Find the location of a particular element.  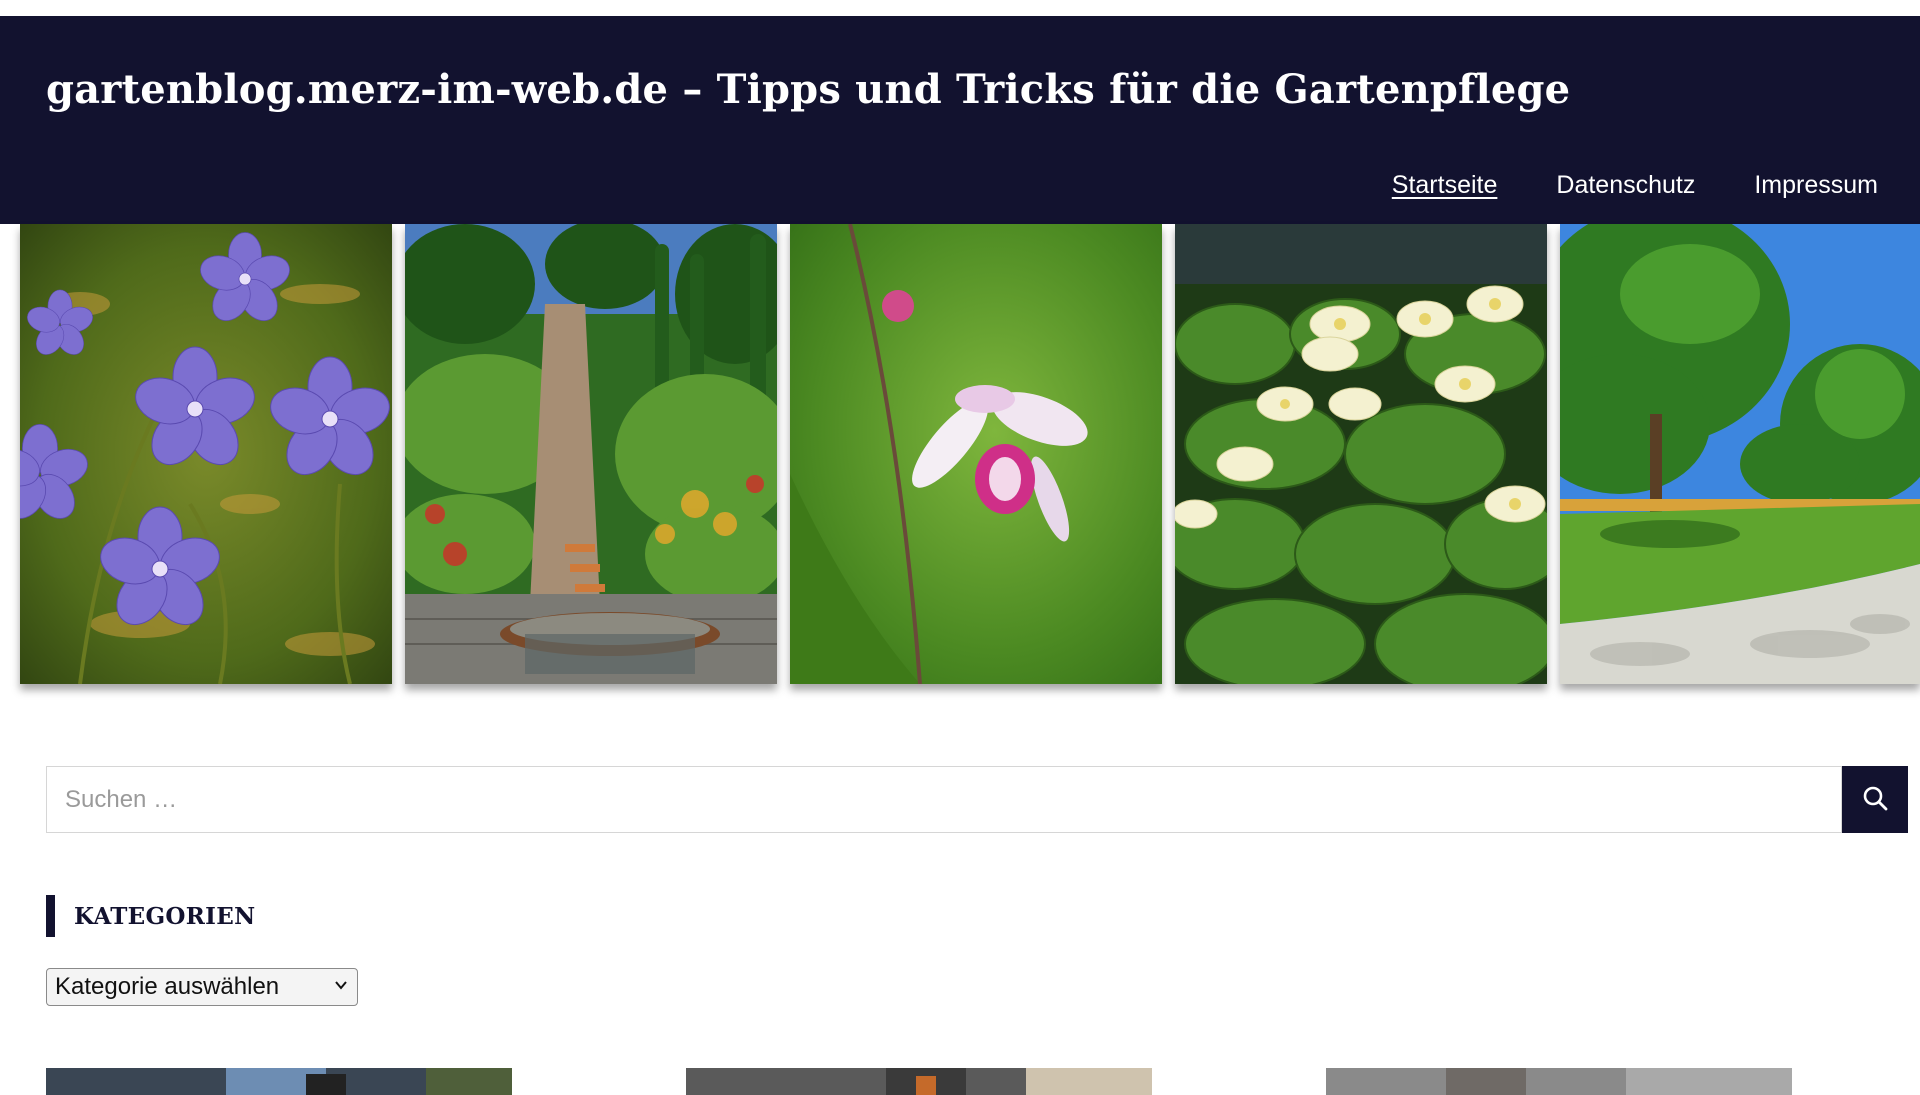

category-select: Kategorie auswählen is located at coordinates (202, 987).